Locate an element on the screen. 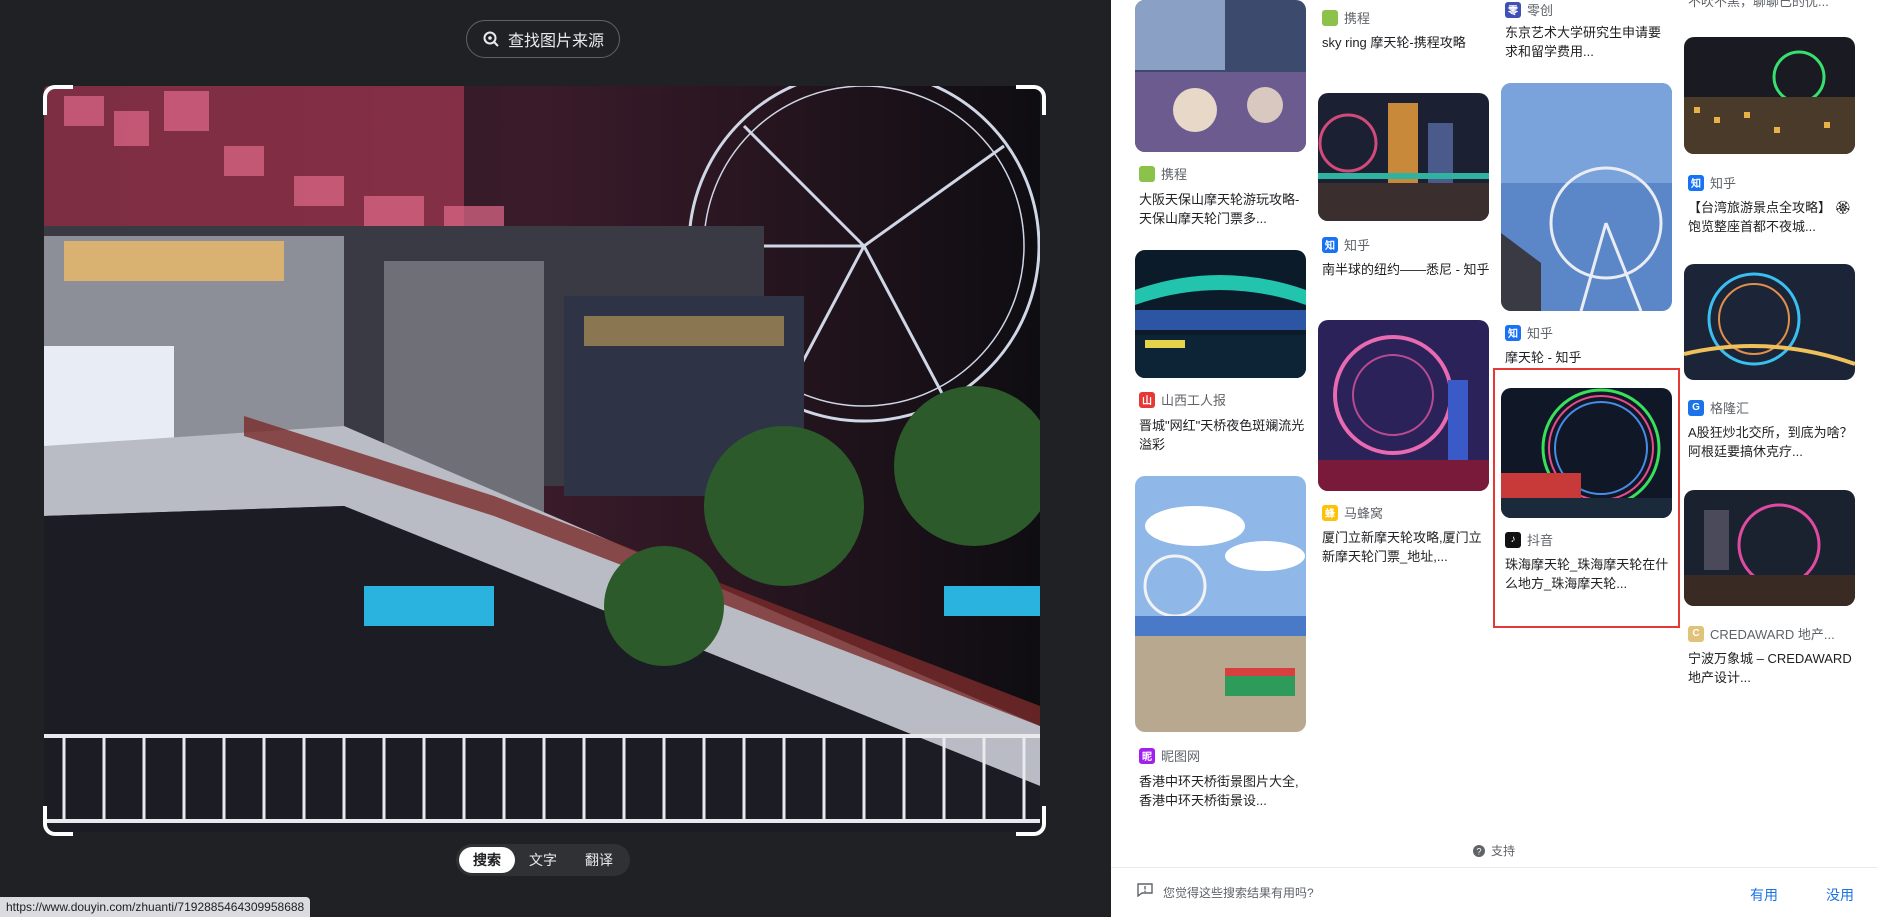 The height and width of the screenshot is (917, 1878). lens-search-icon is located at coordinates (491, 39).